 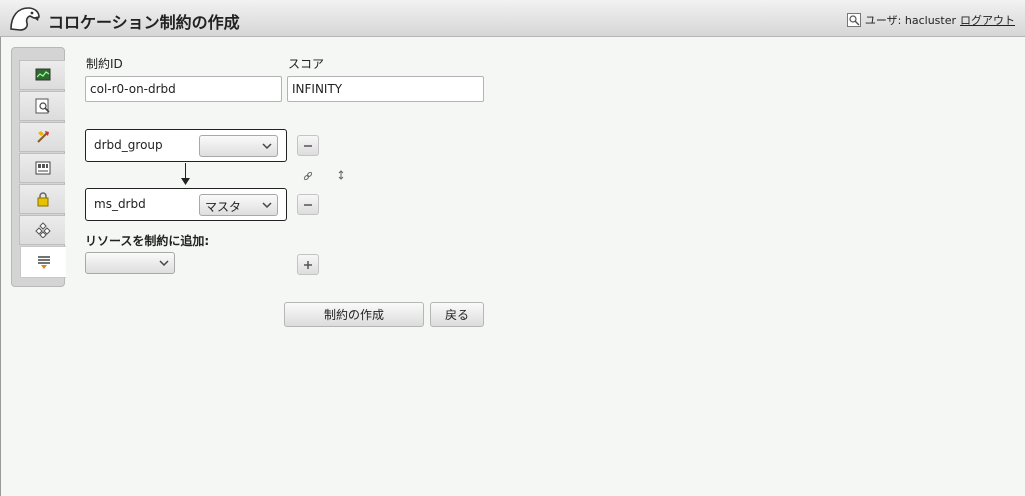 I want to click on sidebar-item-monitor, so click(x=42, y=75).